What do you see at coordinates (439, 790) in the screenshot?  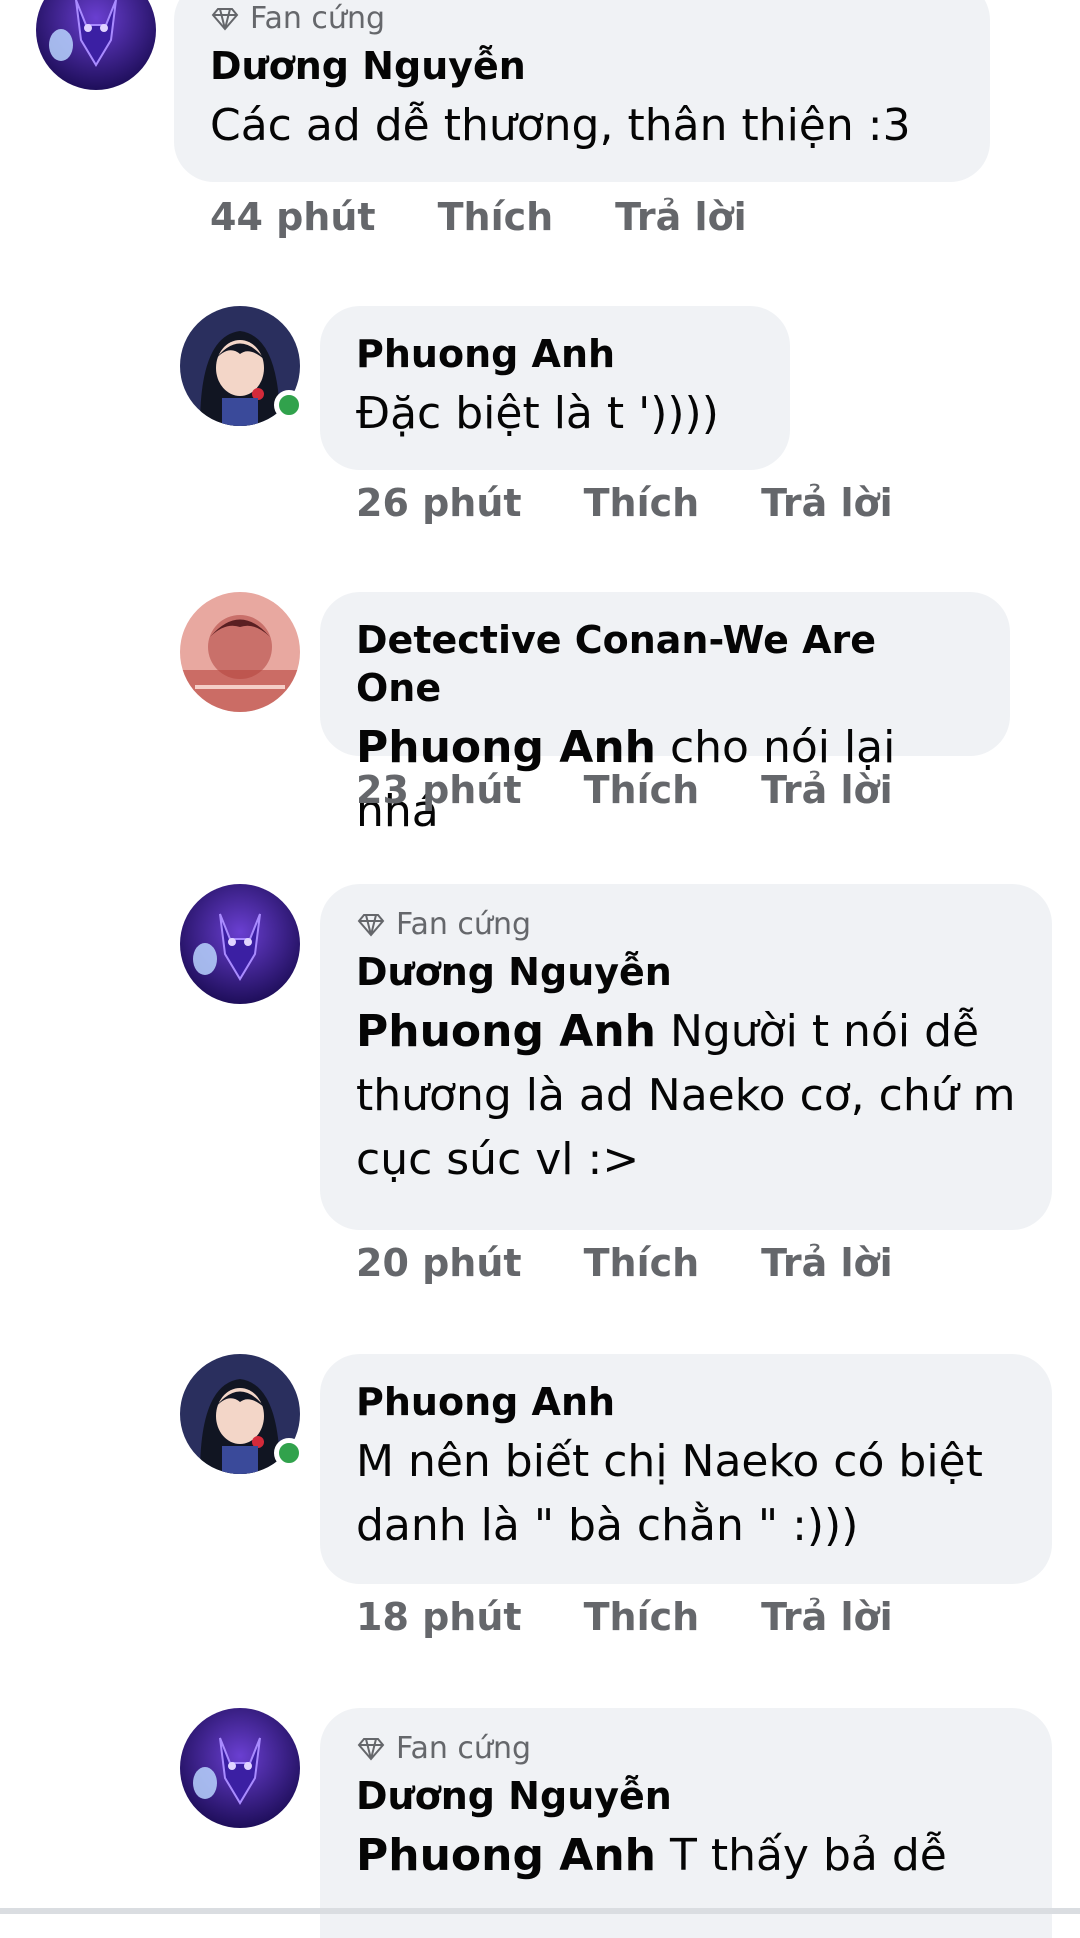 I see `comment-time: 23 phút` at bounding box center [439, 790].